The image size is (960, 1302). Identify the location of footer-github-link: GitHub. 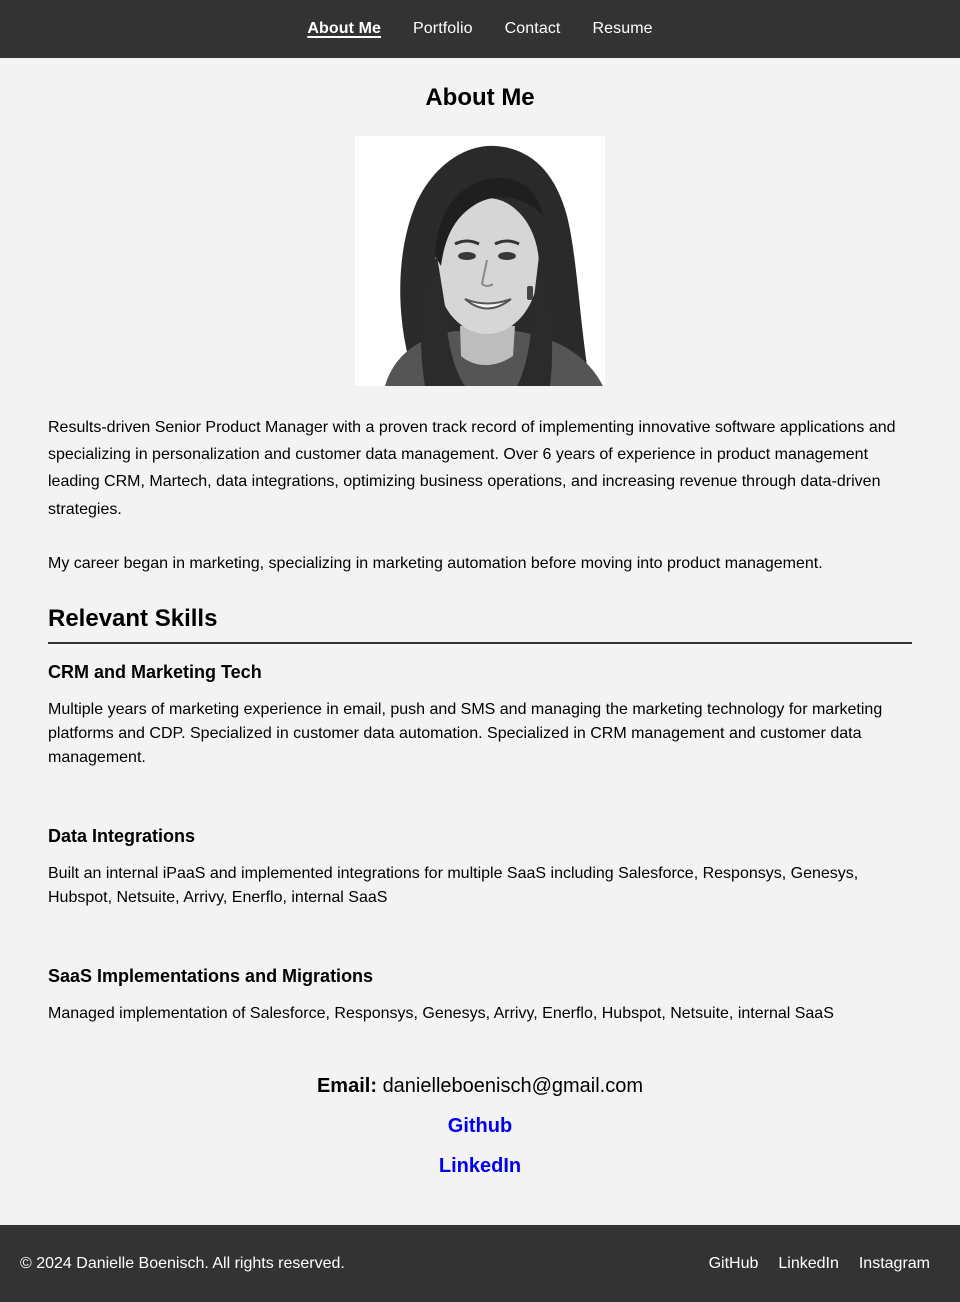
(734, 1264).